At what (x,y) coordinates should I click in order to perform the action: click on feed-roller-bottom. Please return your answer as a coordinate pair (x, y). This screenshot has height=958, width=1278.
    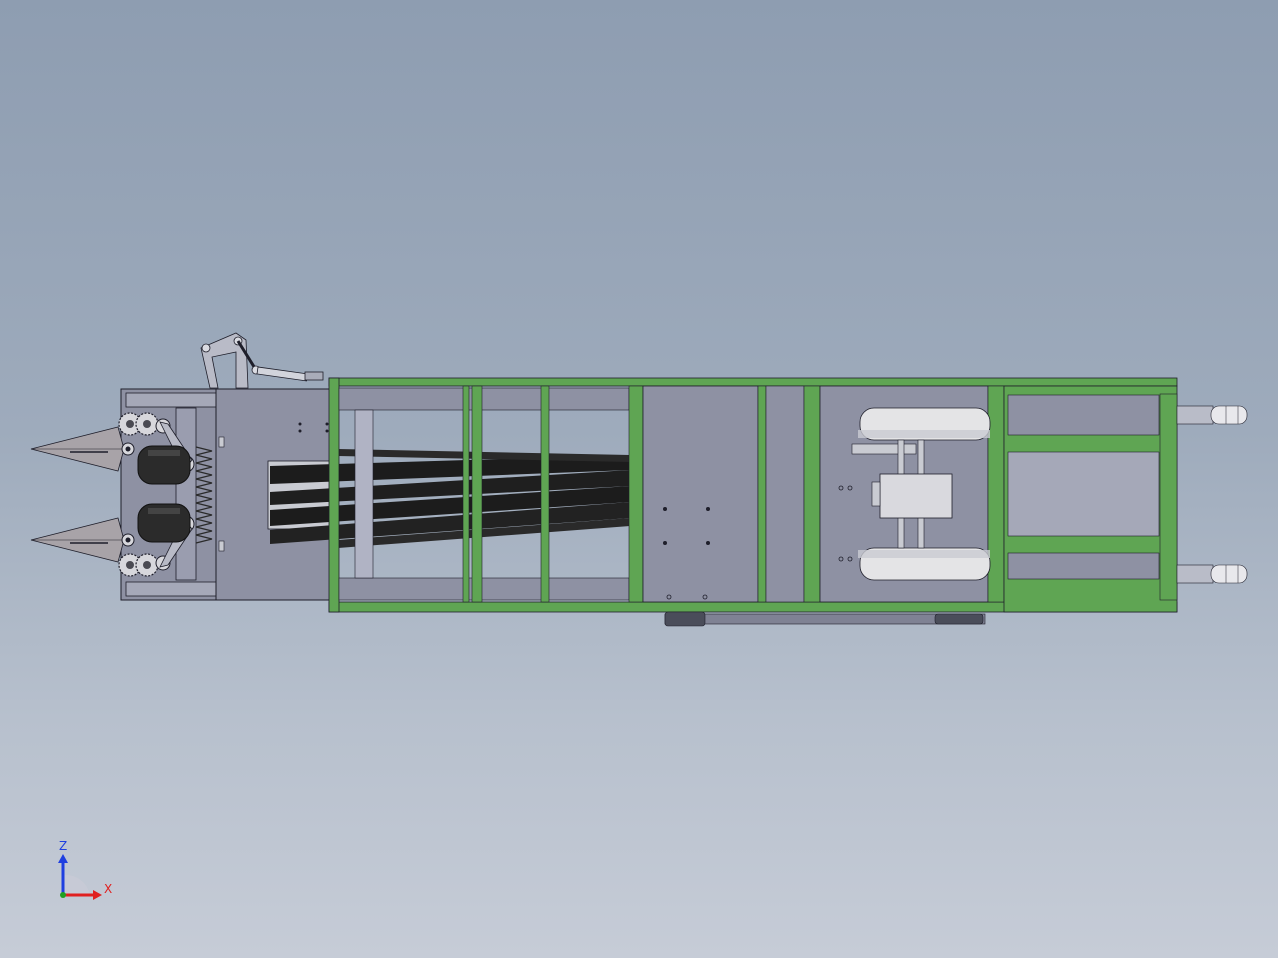
    Looking at the image, I should click on (164, 523).